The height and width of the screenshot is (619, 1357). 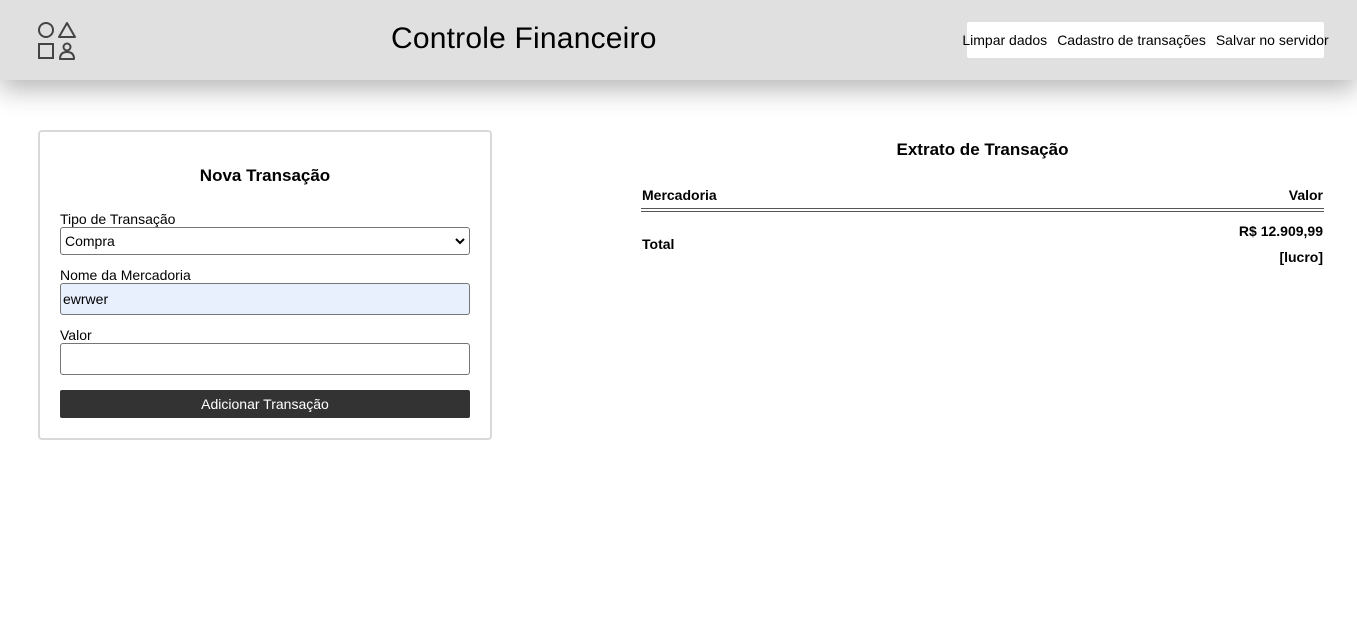 What do you see at coordinates (982, 210) in the screenshot?
I see `header-divider` at bounding box center [982, 210].